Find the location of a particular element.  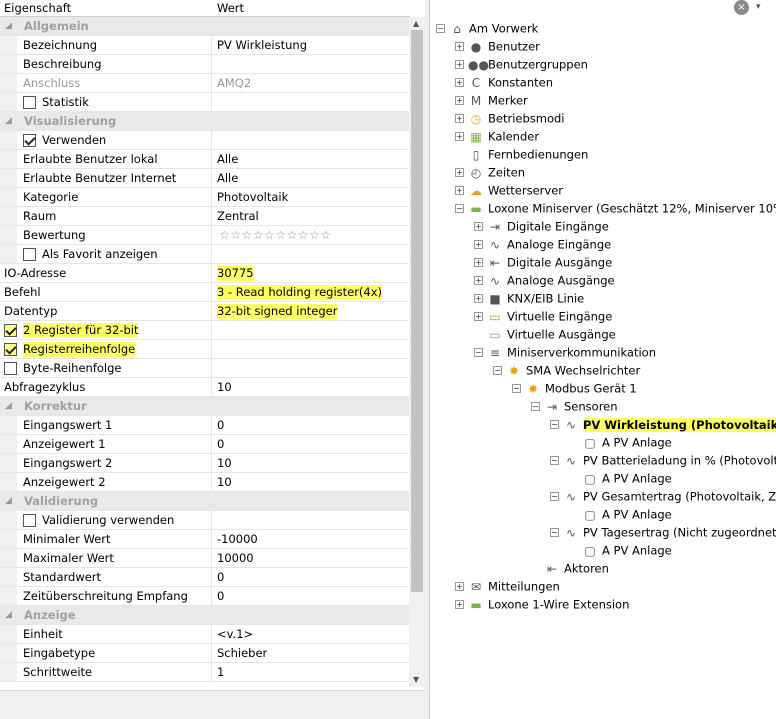

tree-node: +⇤Aktoren is located at coordinates (570, 568).